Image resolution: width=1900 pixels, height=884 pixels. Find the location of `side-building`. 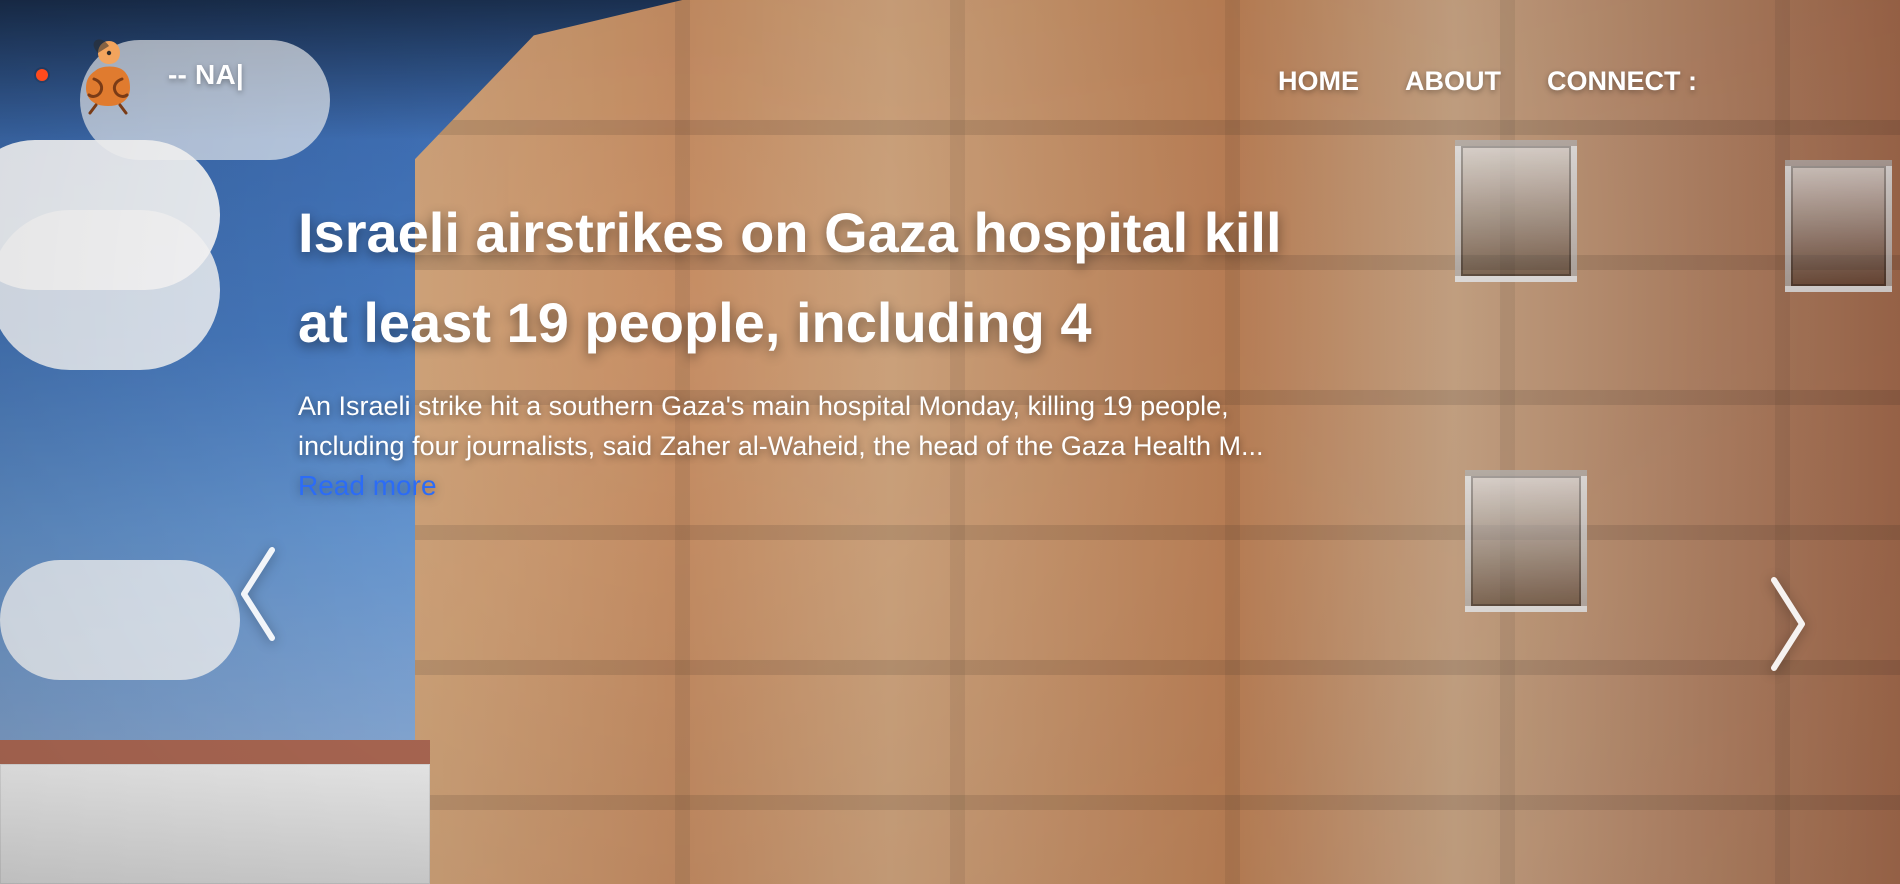

side-building is located at coordinates (215, 812).